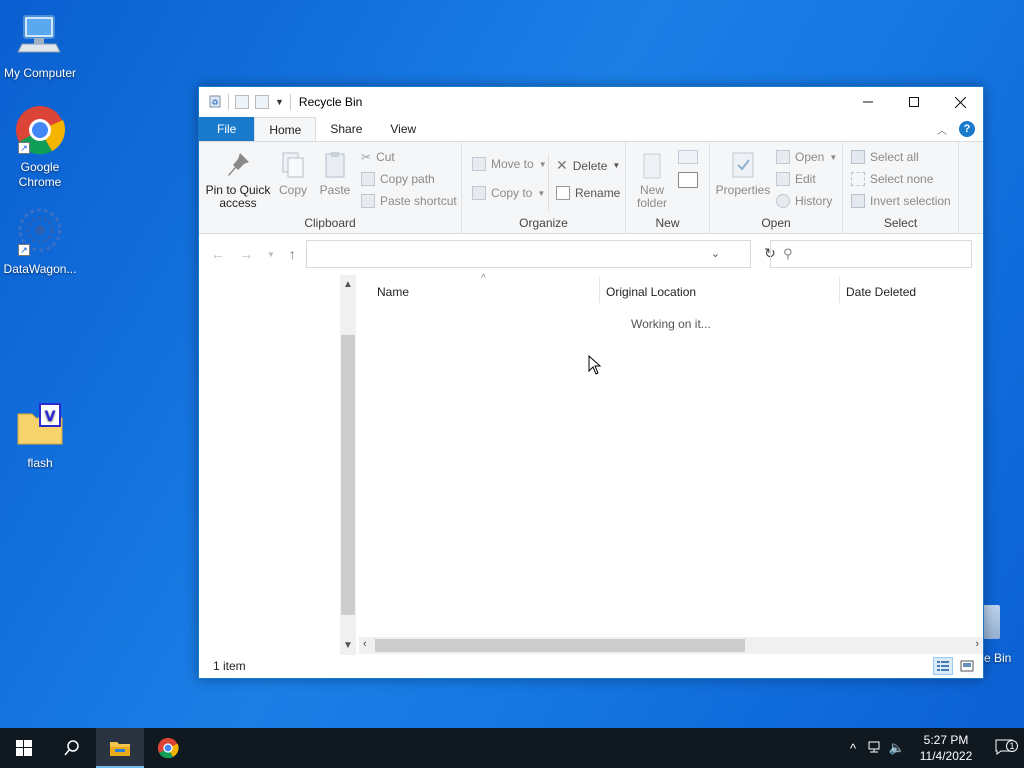 The width and height of the screenshot is (1024, 768). What do you see at coordinates (378, 157) in the screenshot?
I see `cut-button: ✂ Cut` at bounding box center [378, 157].